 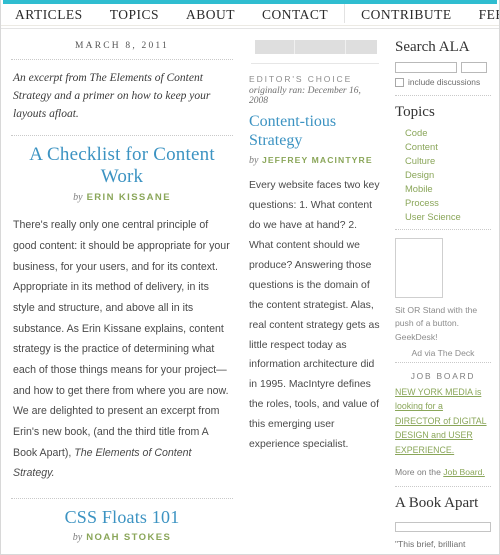 What do you see at coordinates (122, 166) in the screenshot?
I see `article-headline-checklist: A Checklist for Content Work` at bounding box center [122, 166].